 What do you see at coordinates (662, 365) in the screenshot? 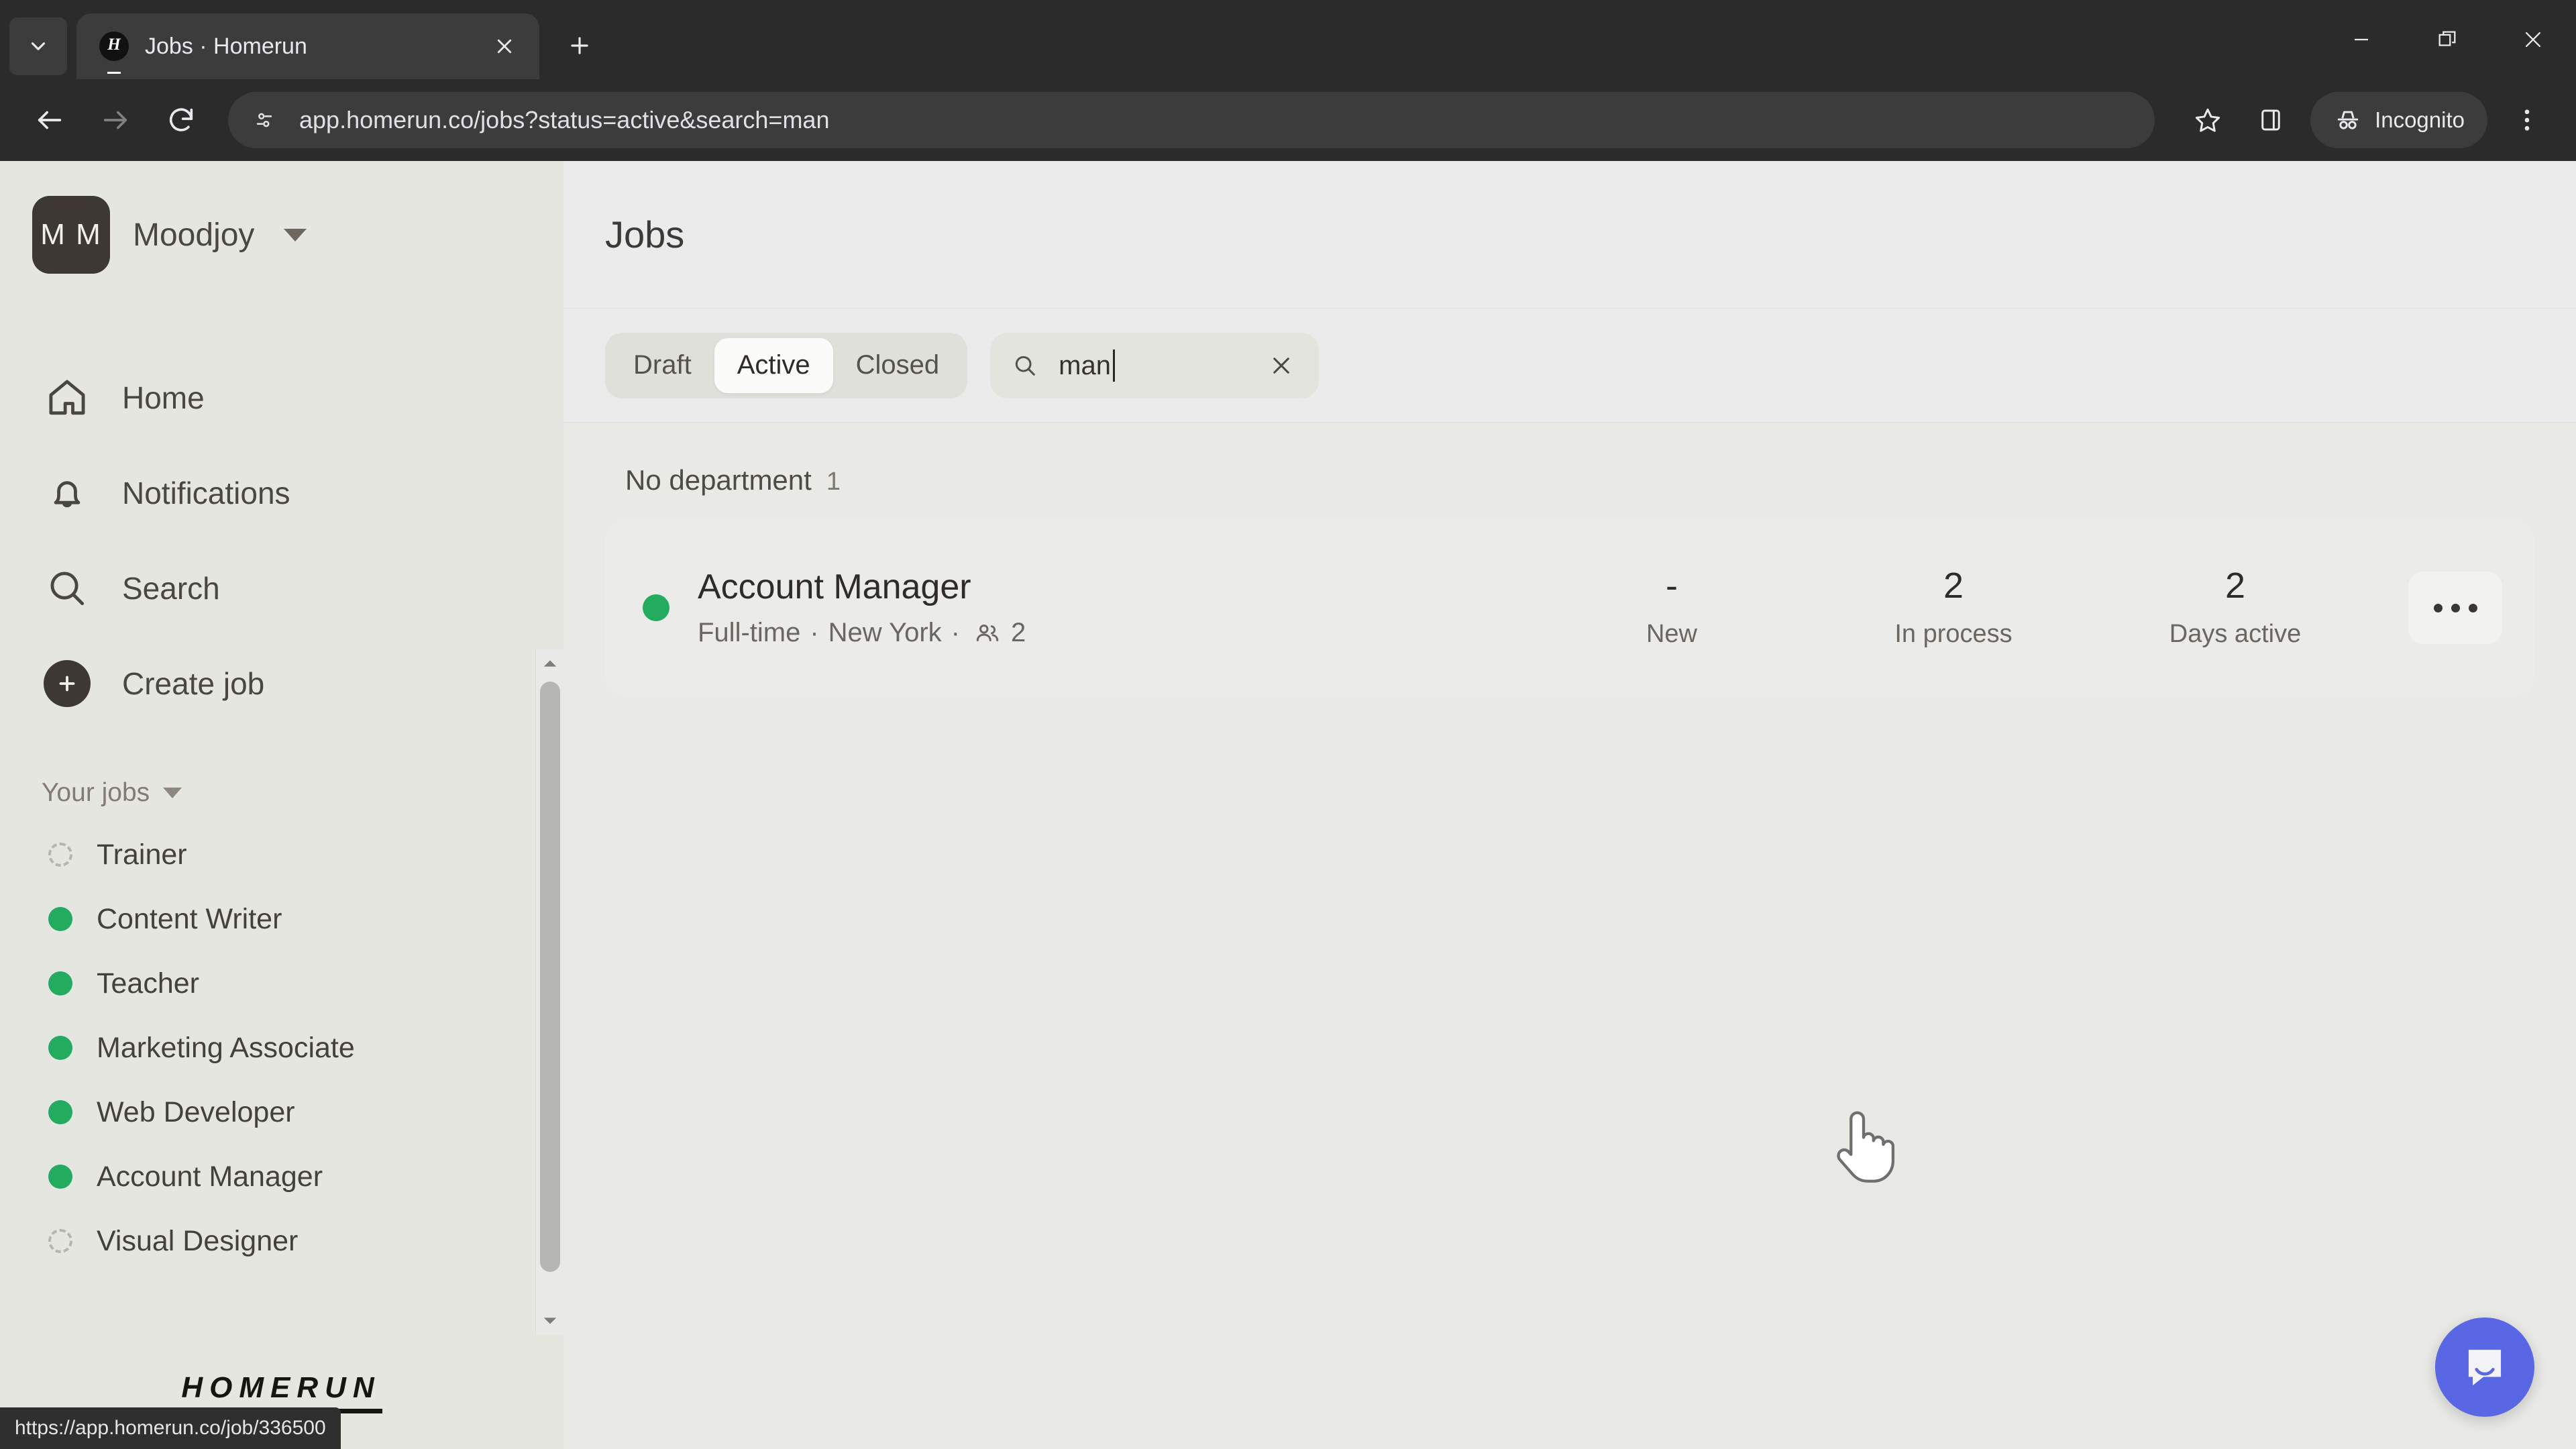
I see `tab-draft: Draft` at bounding box center [662, 365].